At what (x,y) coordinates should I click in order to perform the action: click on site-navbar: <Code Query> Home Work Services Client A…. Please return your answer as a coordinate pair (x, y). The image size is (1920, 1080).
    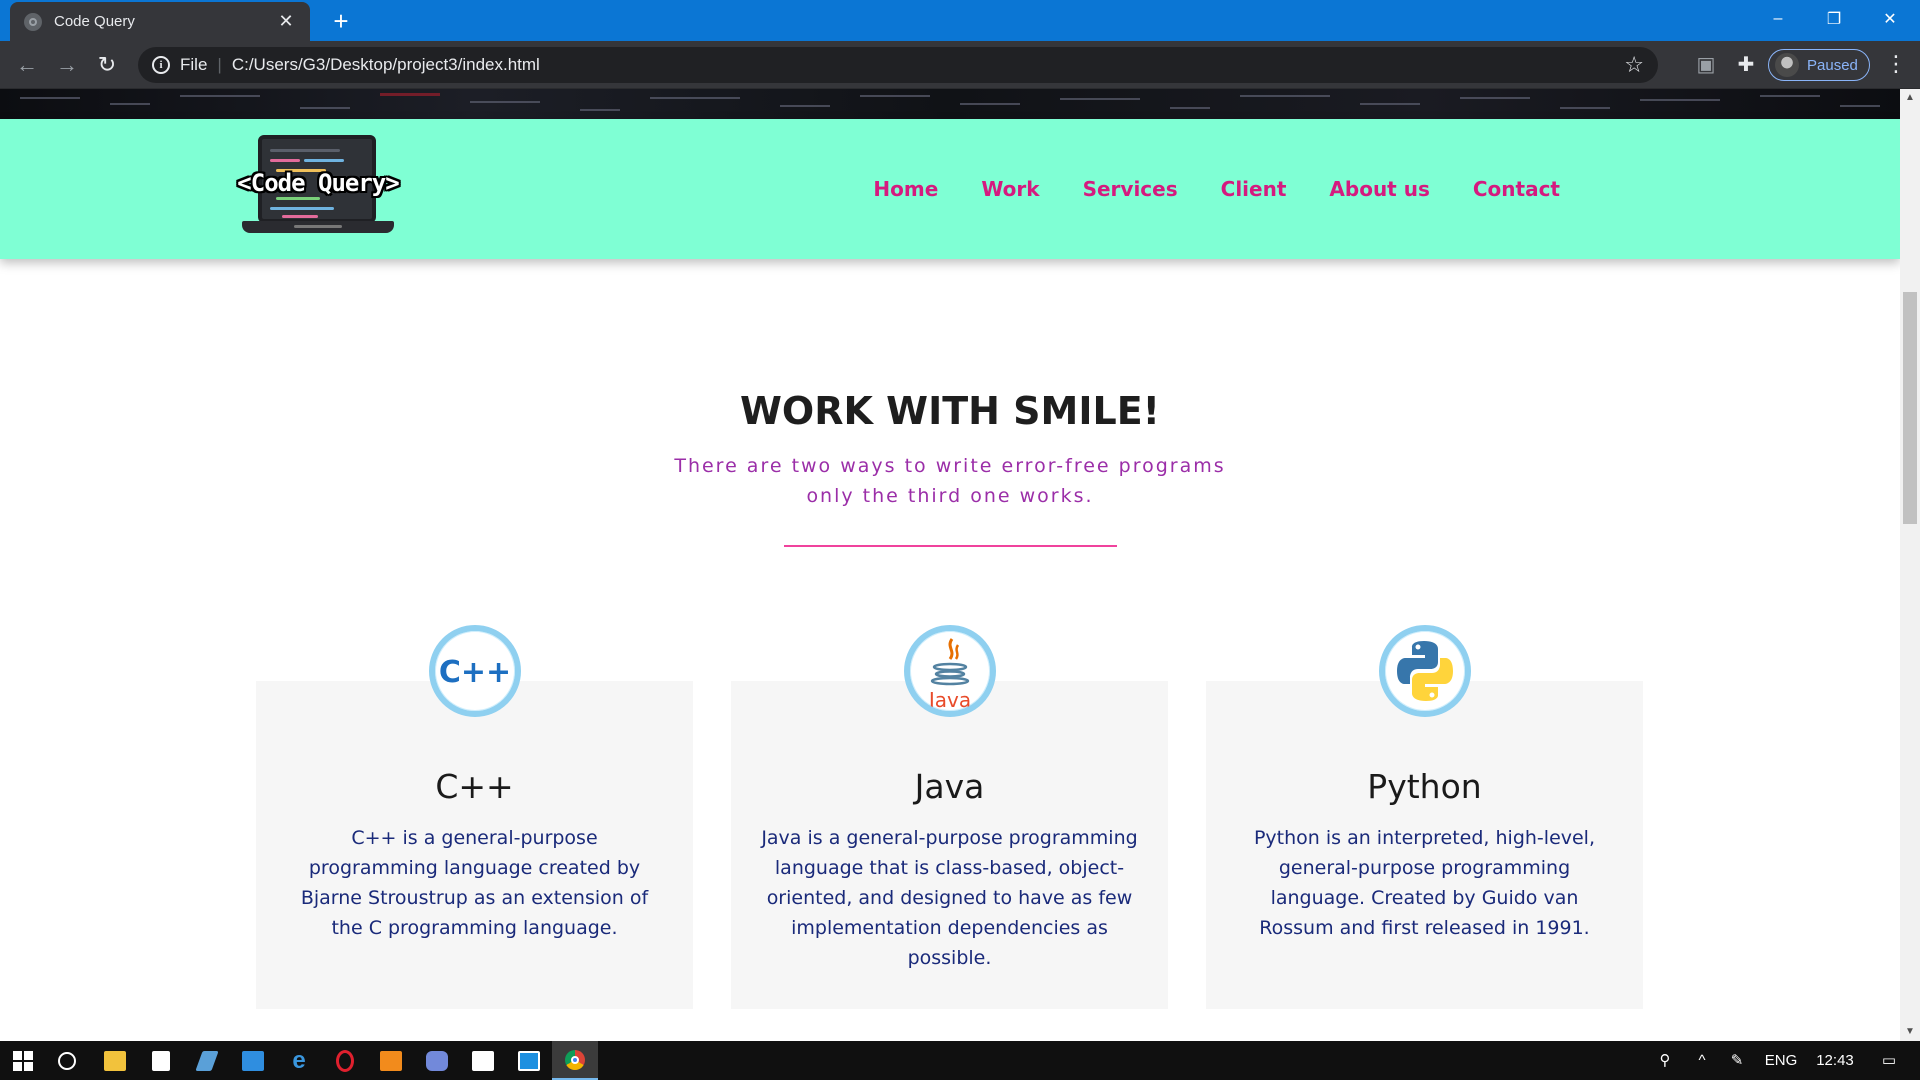
    Looking at the image, I should click on (950, 189).